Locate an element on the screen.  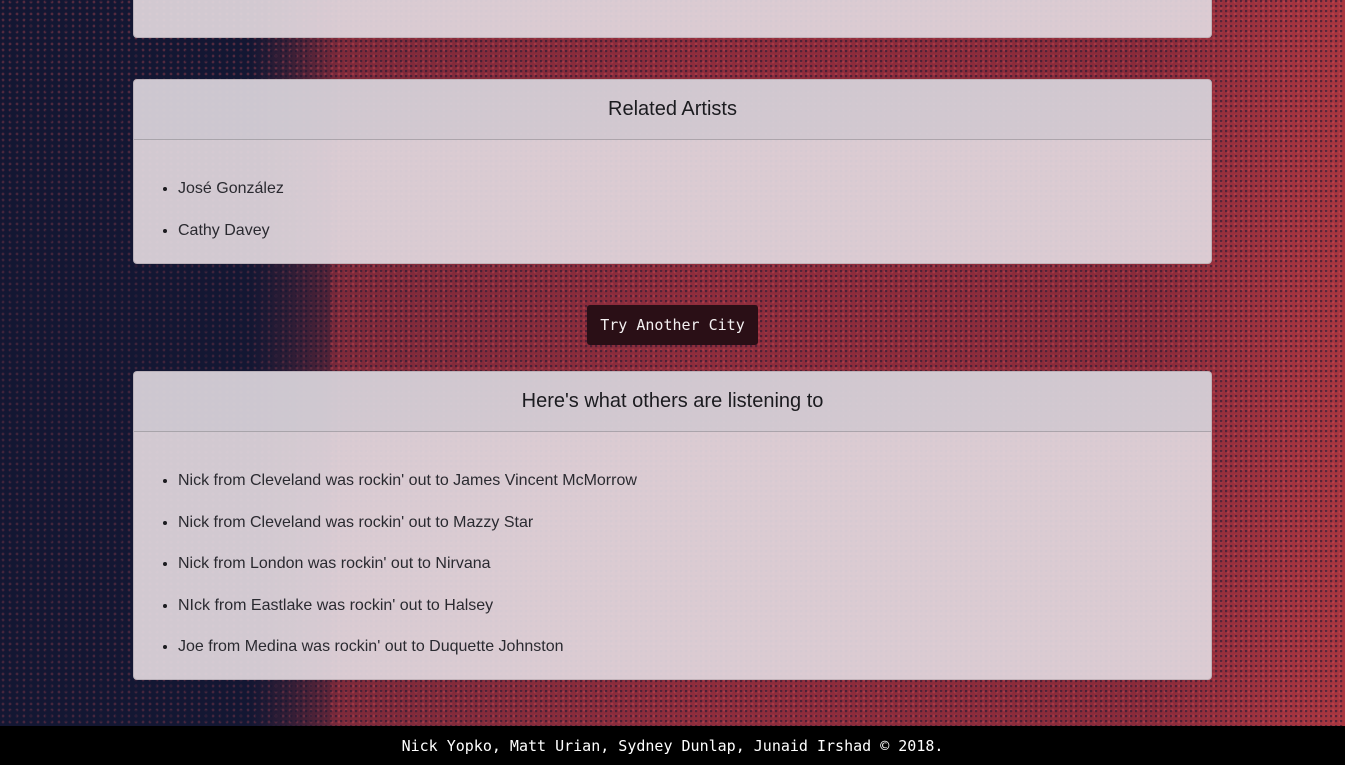
related-artists-list: José González Cathy Davey is located at coordinates (672, 195).